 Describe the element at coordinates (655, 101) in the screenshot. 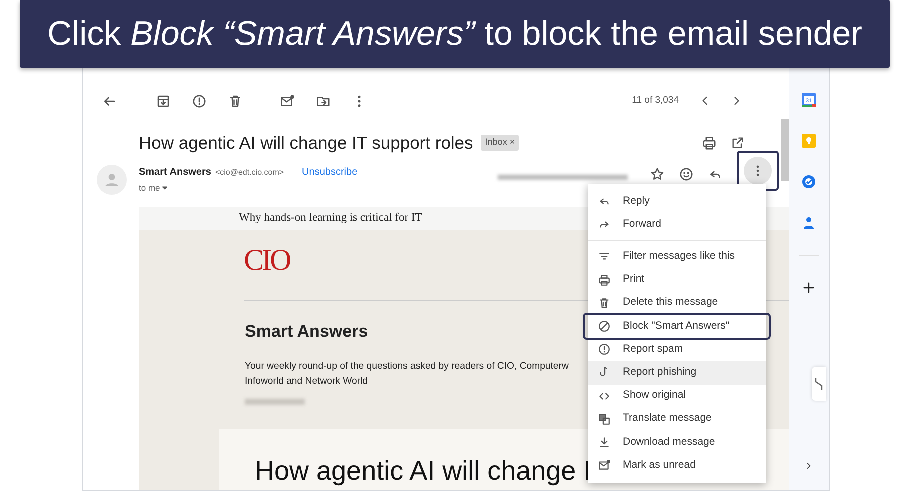

I see `message-counter: 11 of 3,034` at that location.